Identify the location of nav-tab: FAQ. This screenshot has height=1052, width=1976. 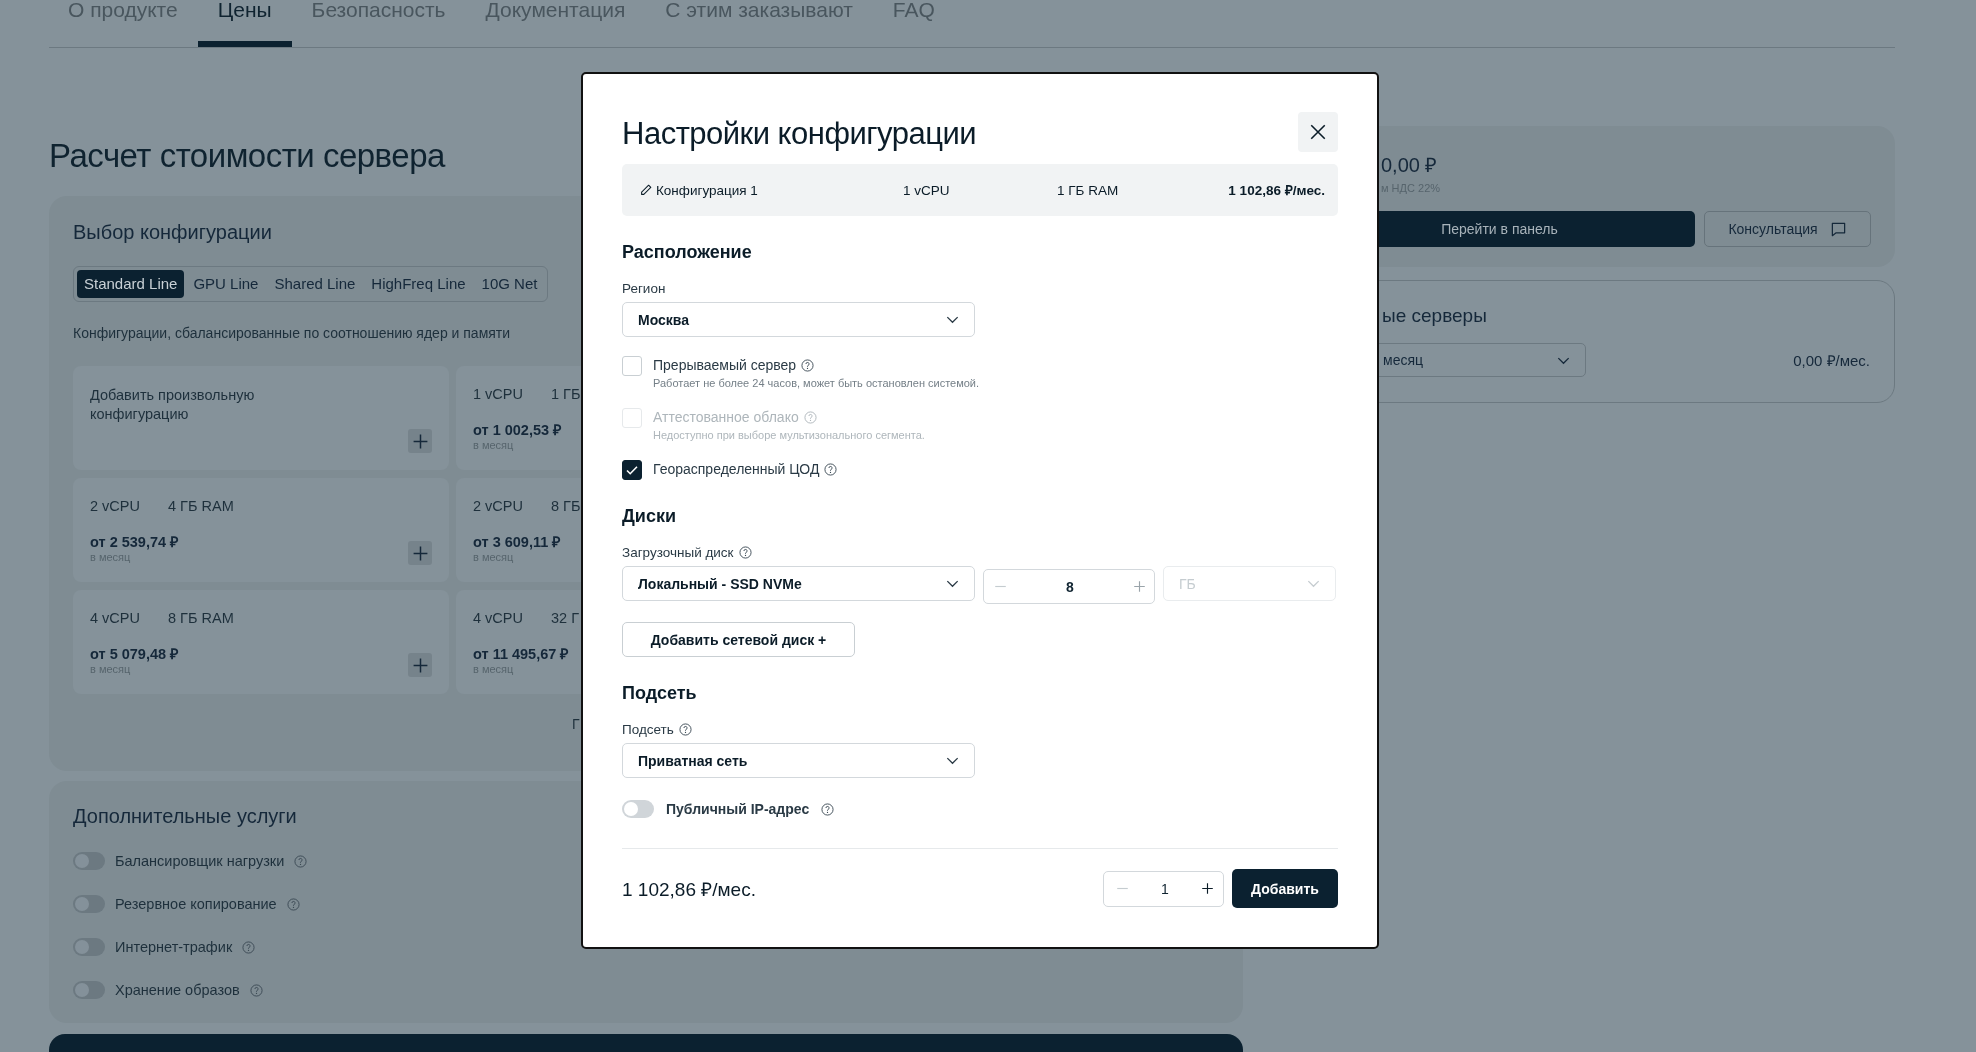
(913, 23).